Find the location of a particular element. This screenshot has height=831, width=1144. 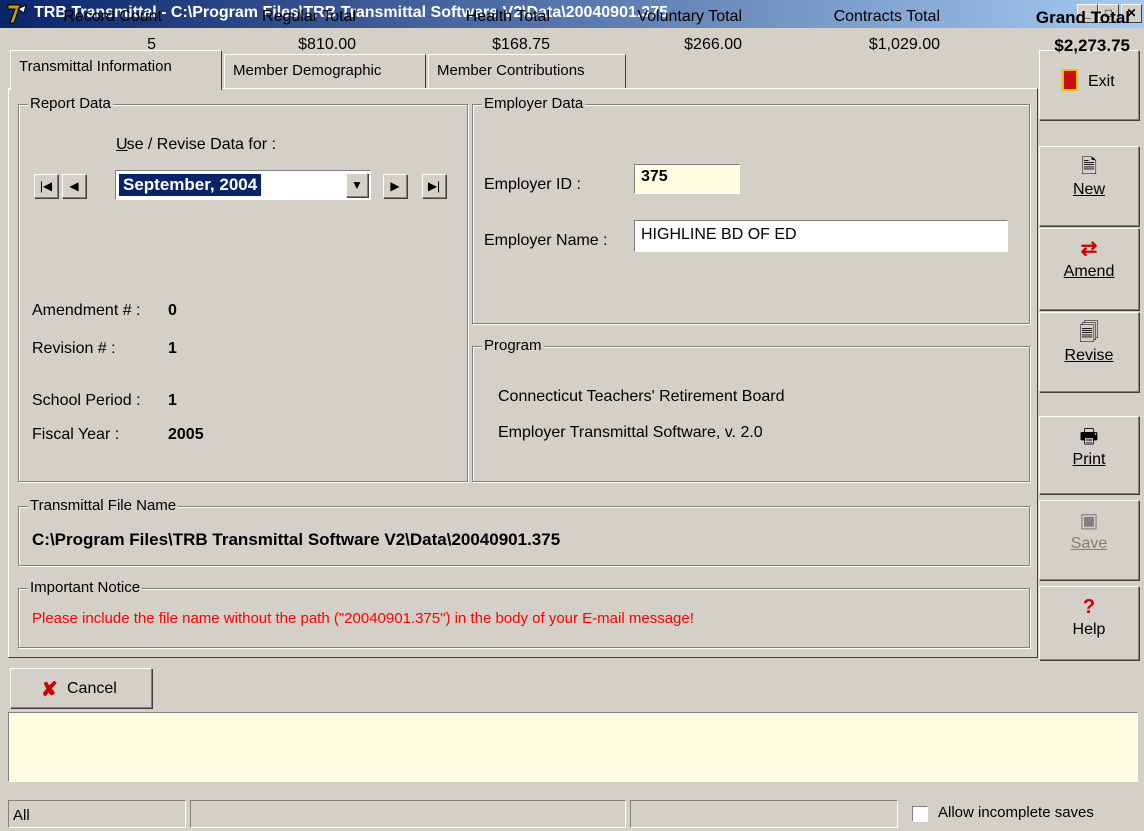

revise-button: 🗐 Revise is located at coordinates (1089, 352).